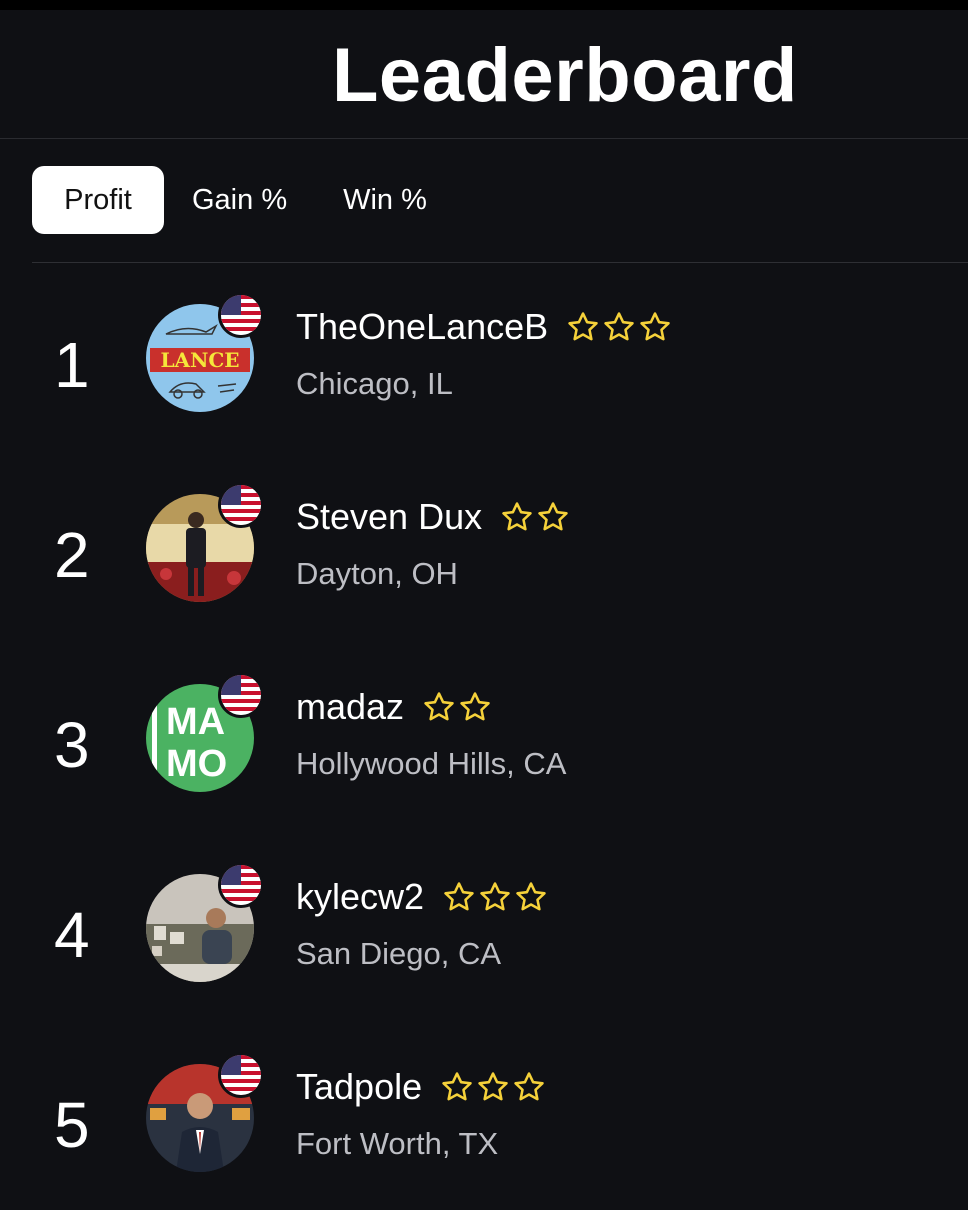 This screenshot has height=1210, width=968. Describe the element at coordinates (359, 1087) in the screenshot. I see `username: Tadpole` at that location.